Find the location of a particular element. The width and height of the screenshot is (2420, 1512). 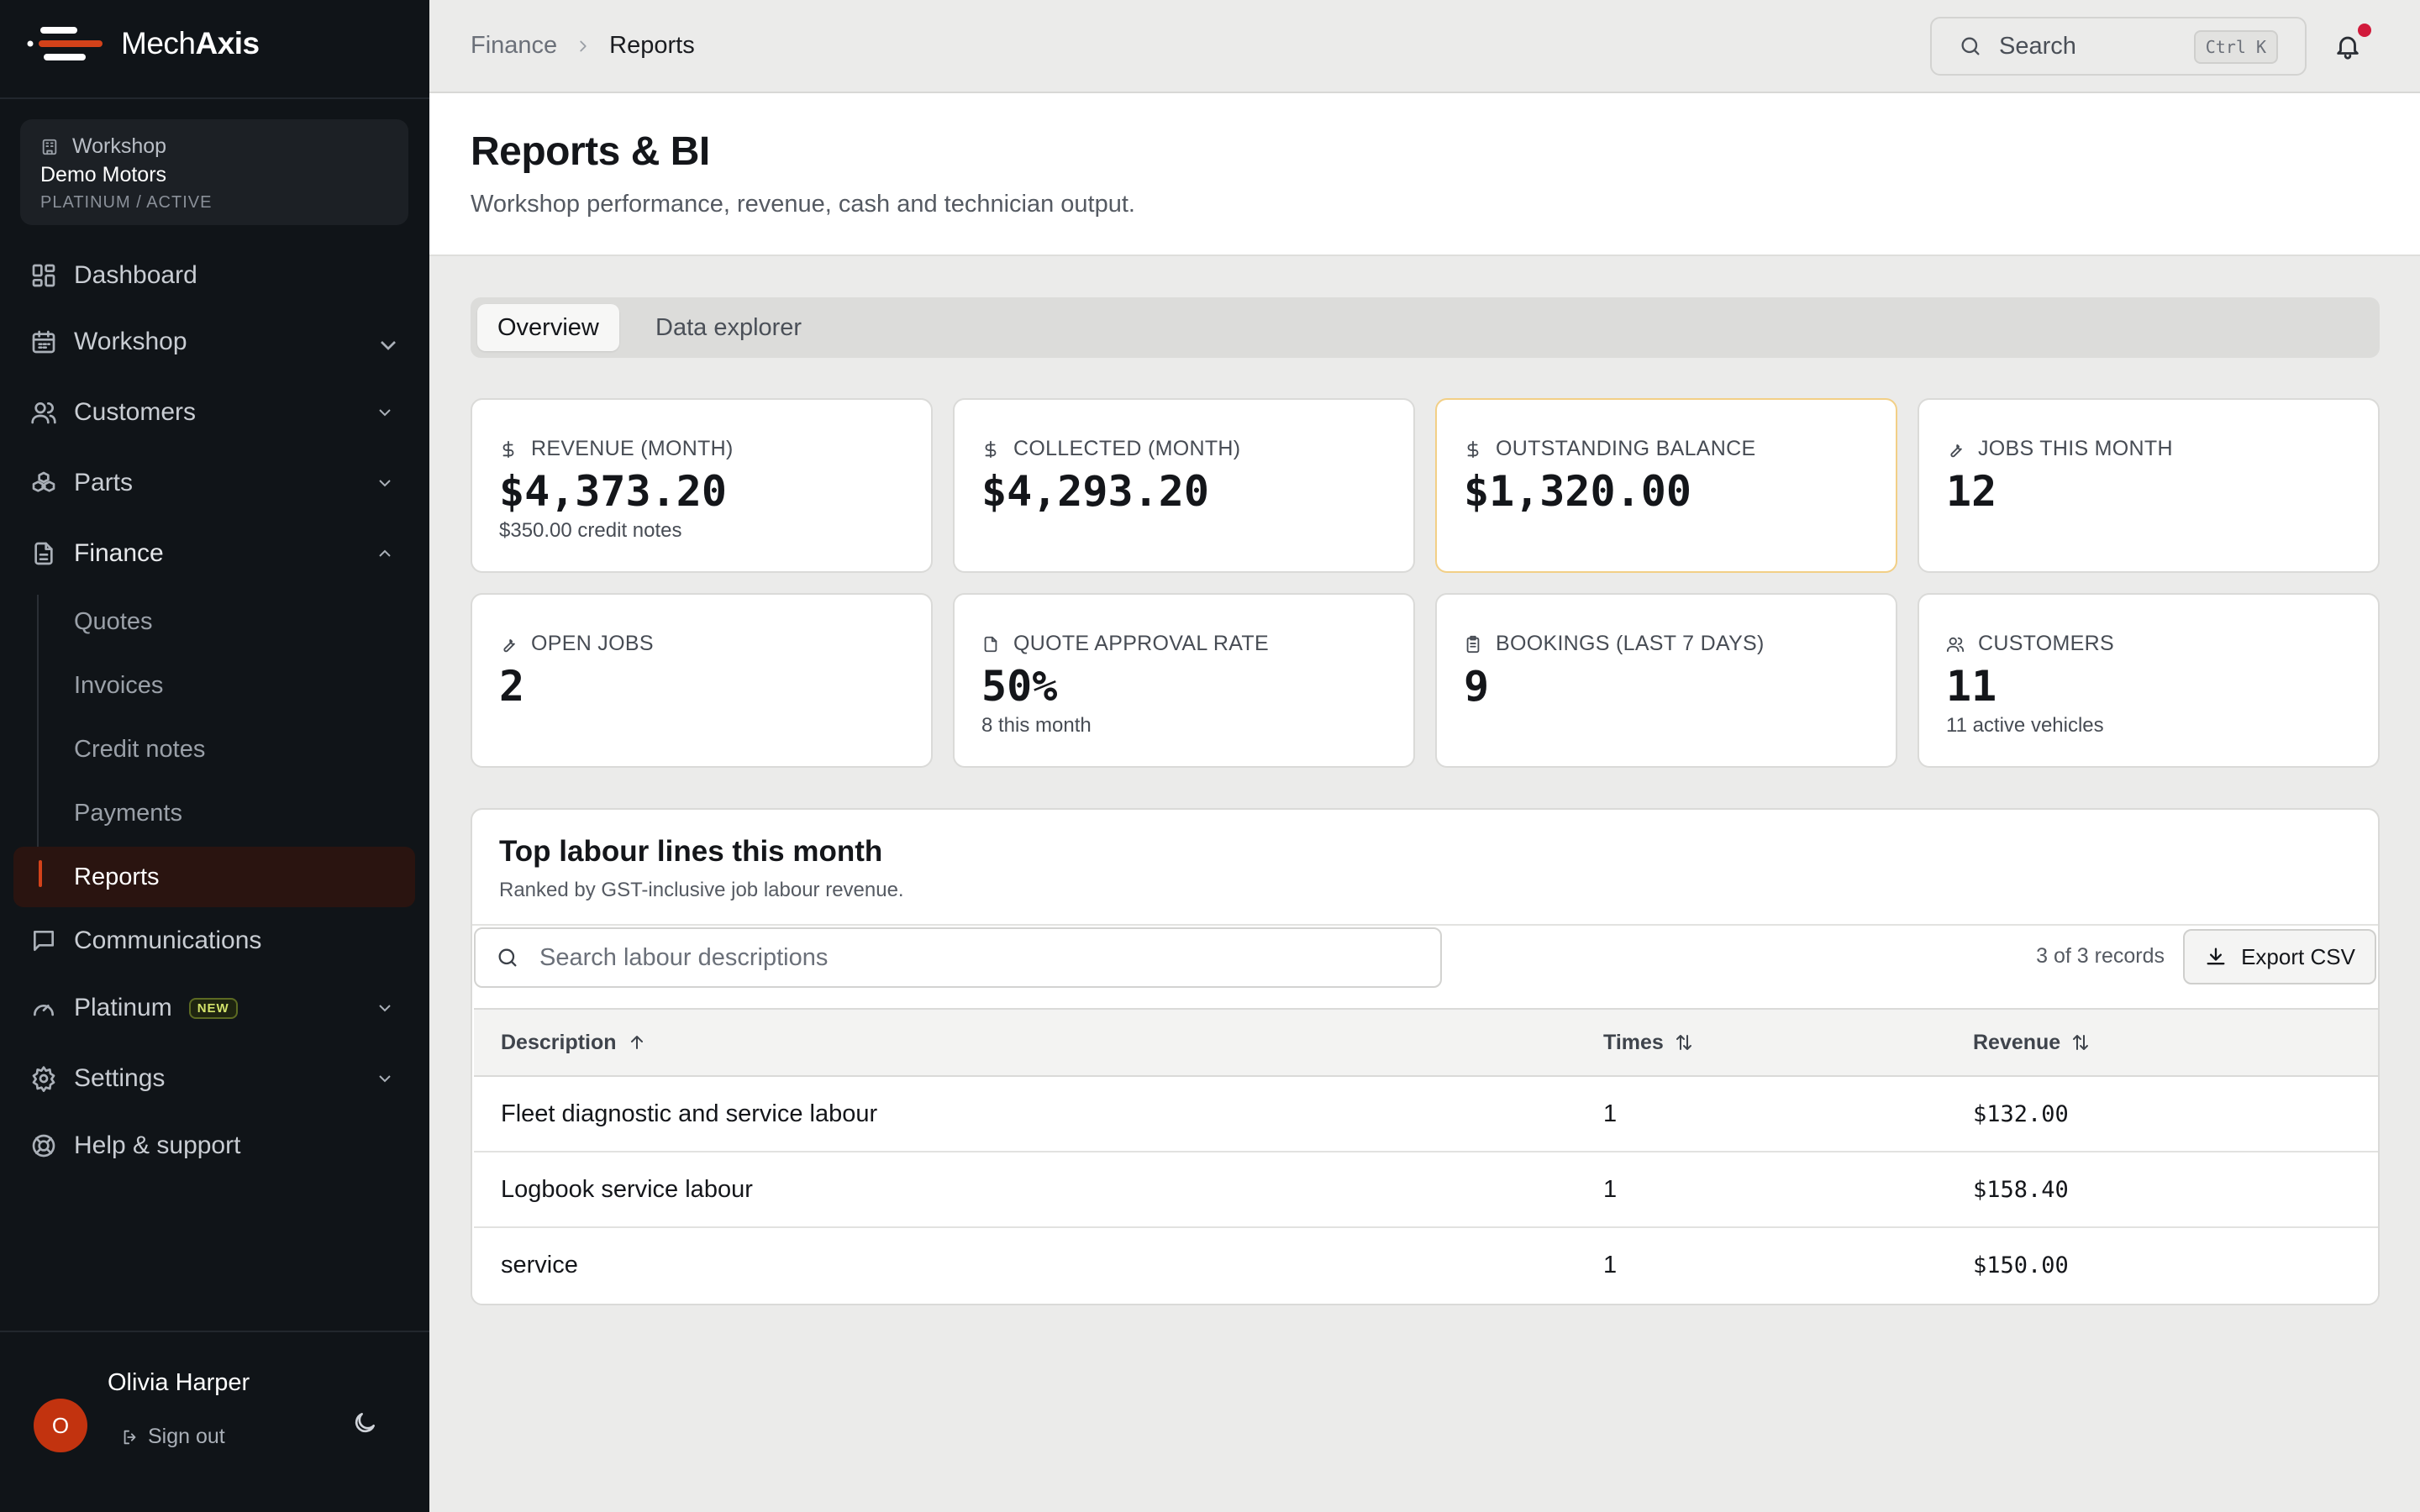

breadcrumb-finance: Finance is located at coordinates (514, 46).